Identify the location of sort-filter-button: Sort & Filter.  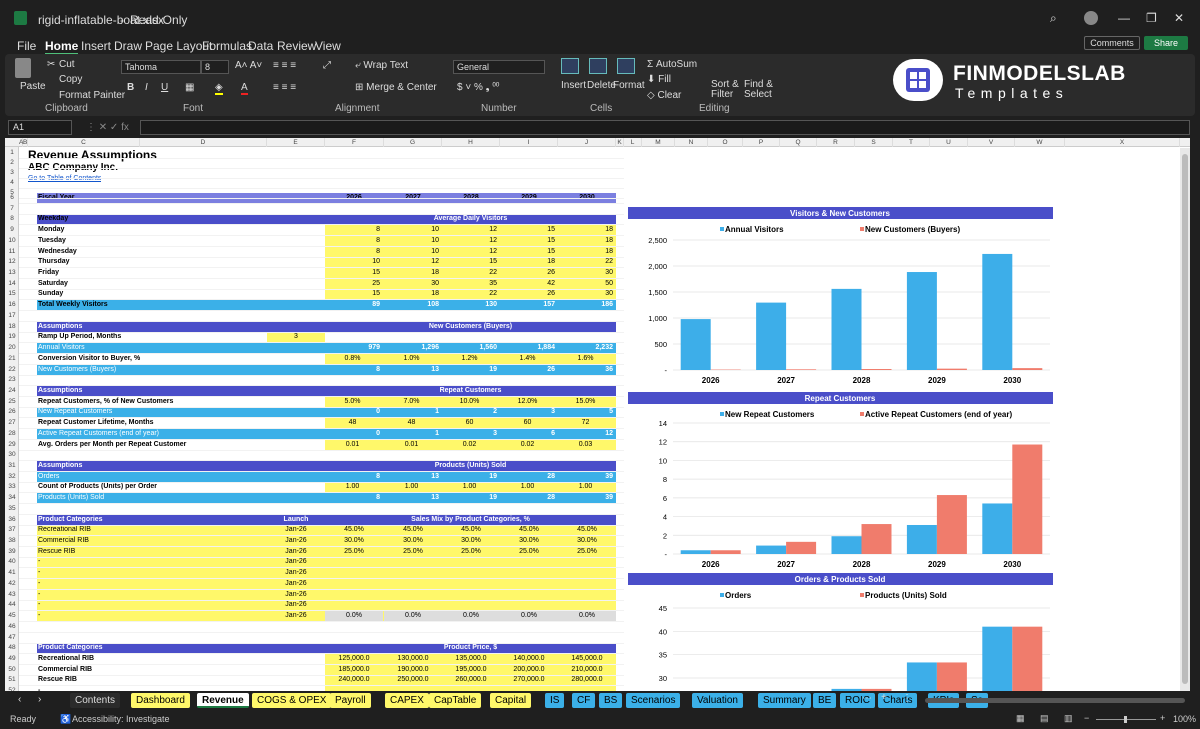
(726, 90).